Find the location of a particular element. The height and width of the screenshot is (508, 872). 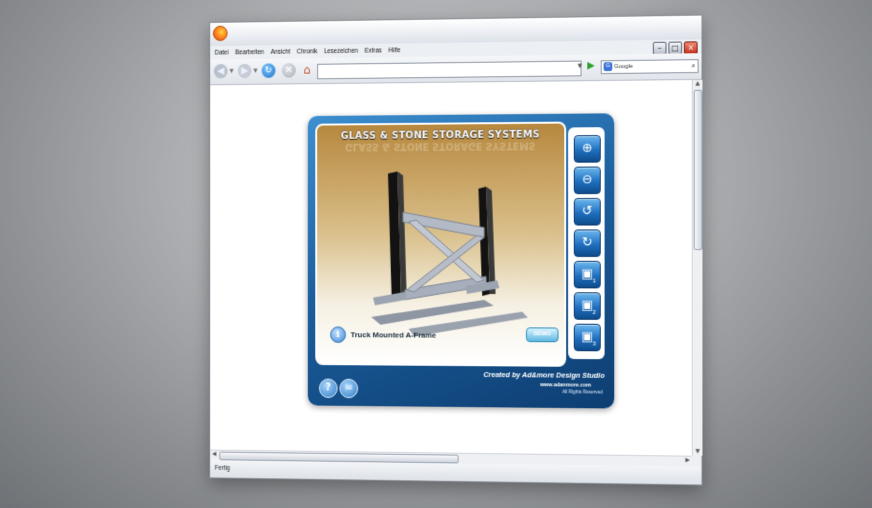

credit-studio: Created by Ad&more Design Studio is located at coordinates (544, 375).